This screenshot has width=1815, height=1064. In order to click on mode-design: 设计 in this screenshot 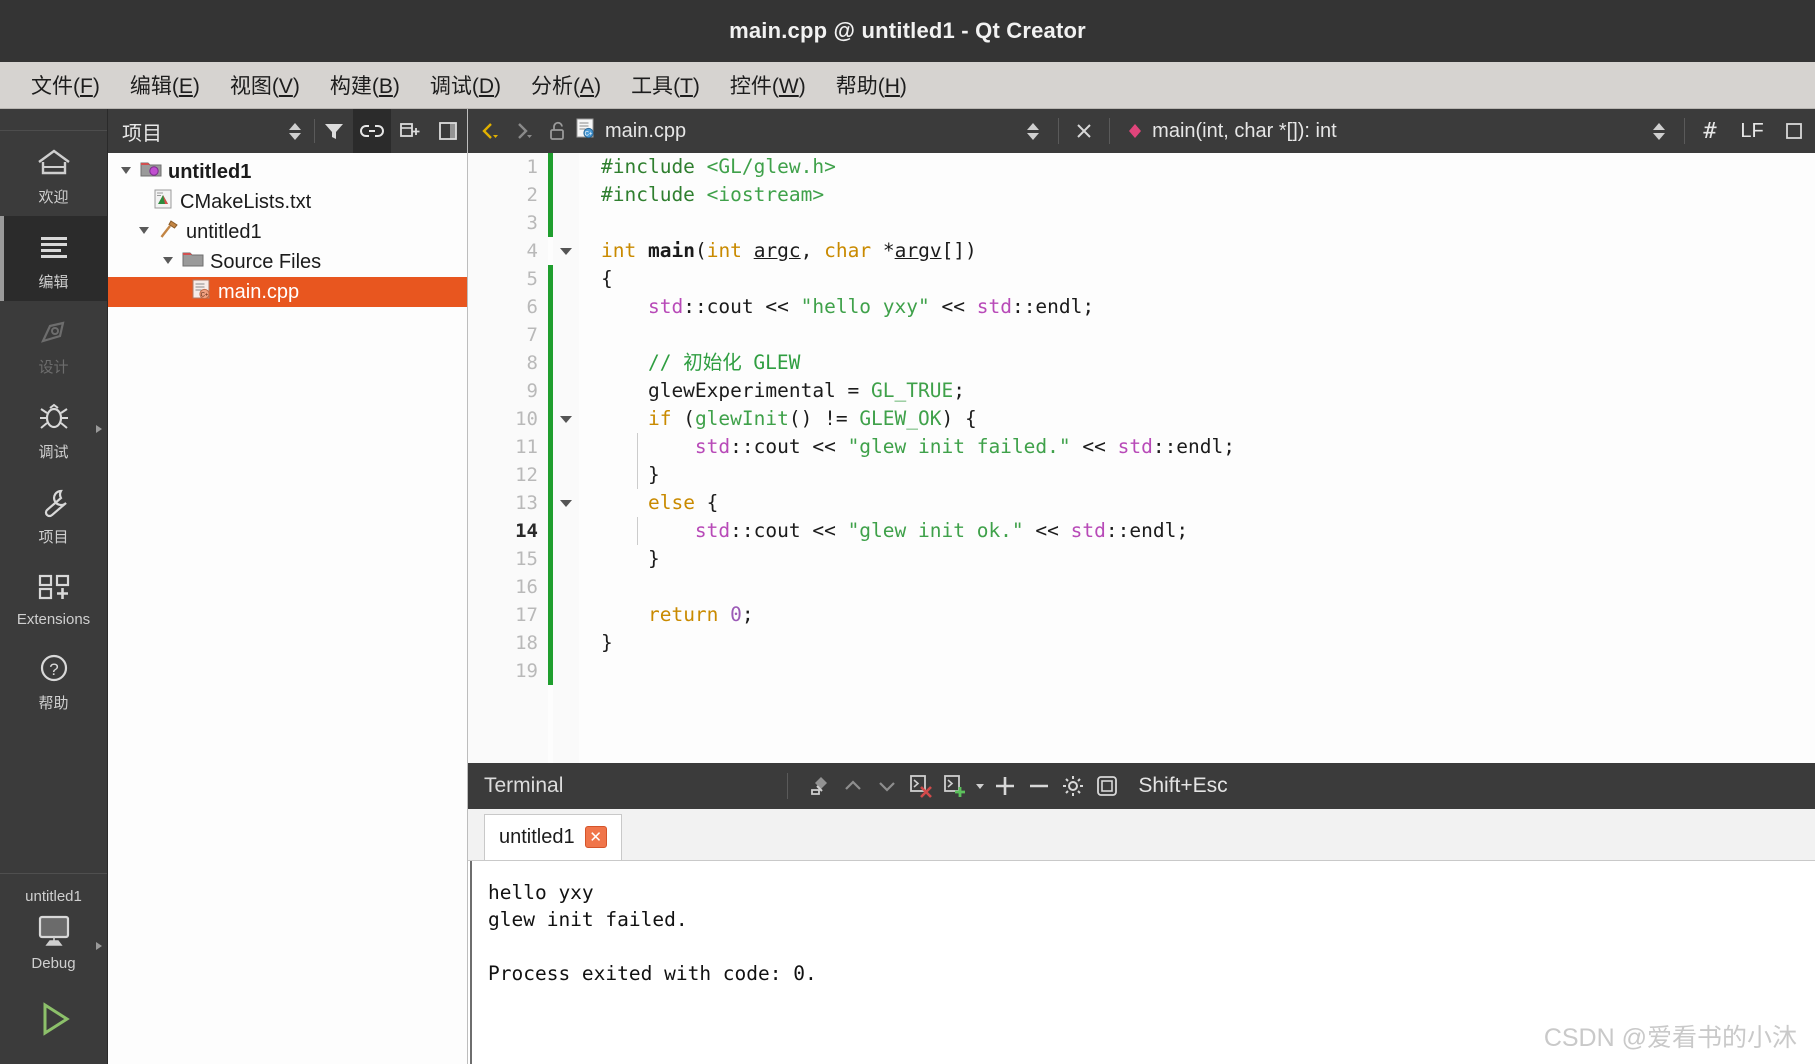, I will do `click(54, 343)`.